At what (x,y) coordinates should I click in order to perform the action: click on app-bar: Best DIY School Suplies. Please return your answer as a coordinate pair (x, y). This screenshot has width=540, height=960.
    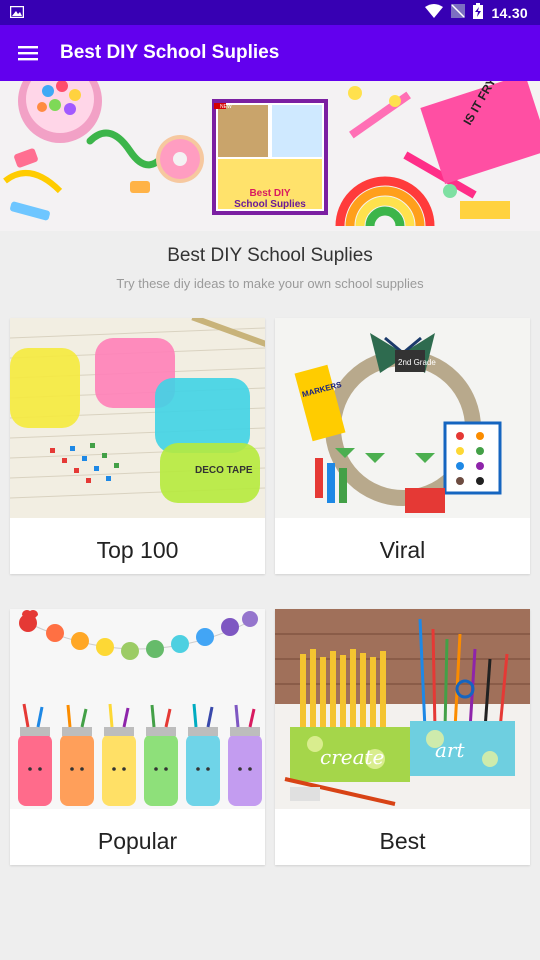
    Looking at the image, I should click on (270, 53).